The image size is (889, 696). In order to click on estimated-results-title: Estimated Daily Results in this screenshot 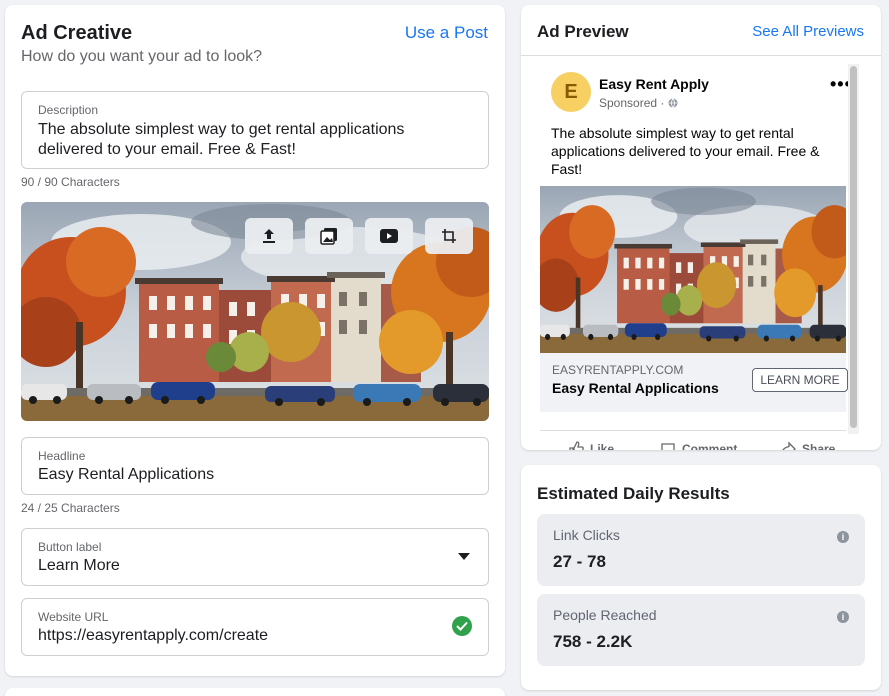, I will do `click(633, 493)`.